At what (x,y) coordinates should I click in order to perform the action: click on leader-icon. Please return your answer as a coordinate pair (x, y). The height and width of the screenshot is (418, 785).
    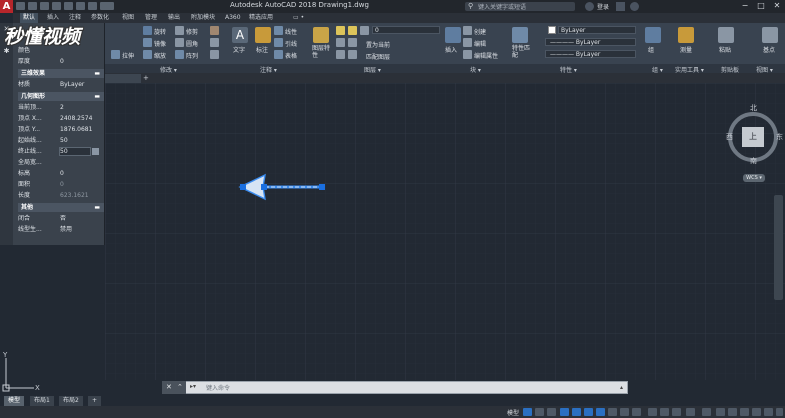
    Looking at the image, I should click on (278, 42).